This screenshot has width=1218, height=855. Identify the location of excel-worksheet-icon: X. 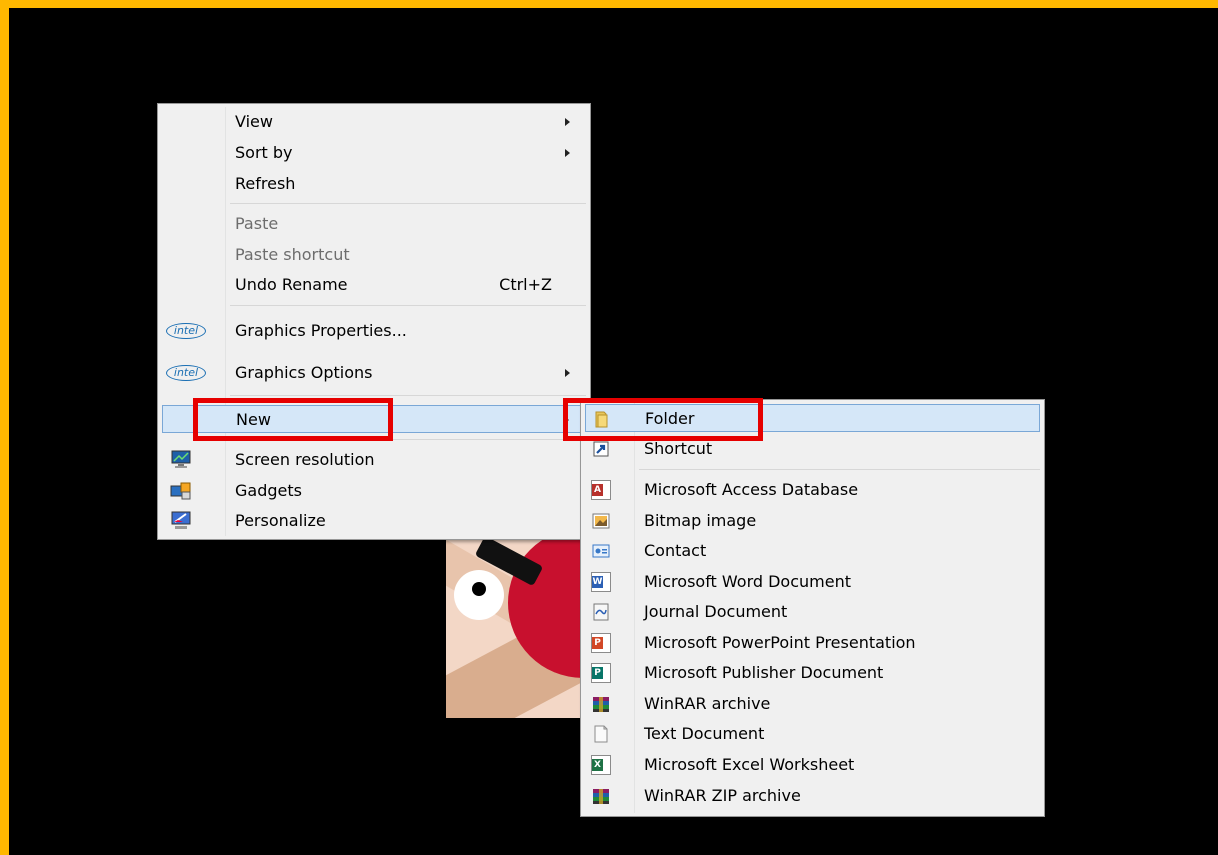
(601, 765).